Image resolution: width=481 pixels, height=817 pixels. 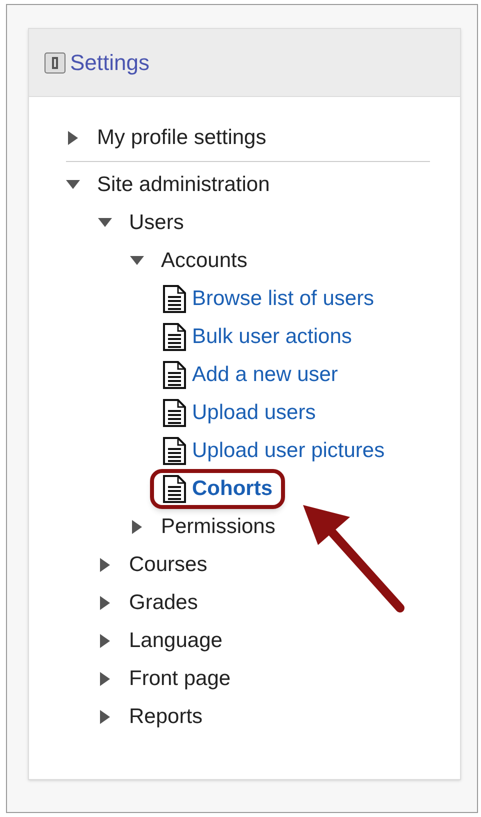 What do you see at coordinates (265, 375) in the screenshot?
I see `tree-link: Add a new user` at bounding box center [265, 375].